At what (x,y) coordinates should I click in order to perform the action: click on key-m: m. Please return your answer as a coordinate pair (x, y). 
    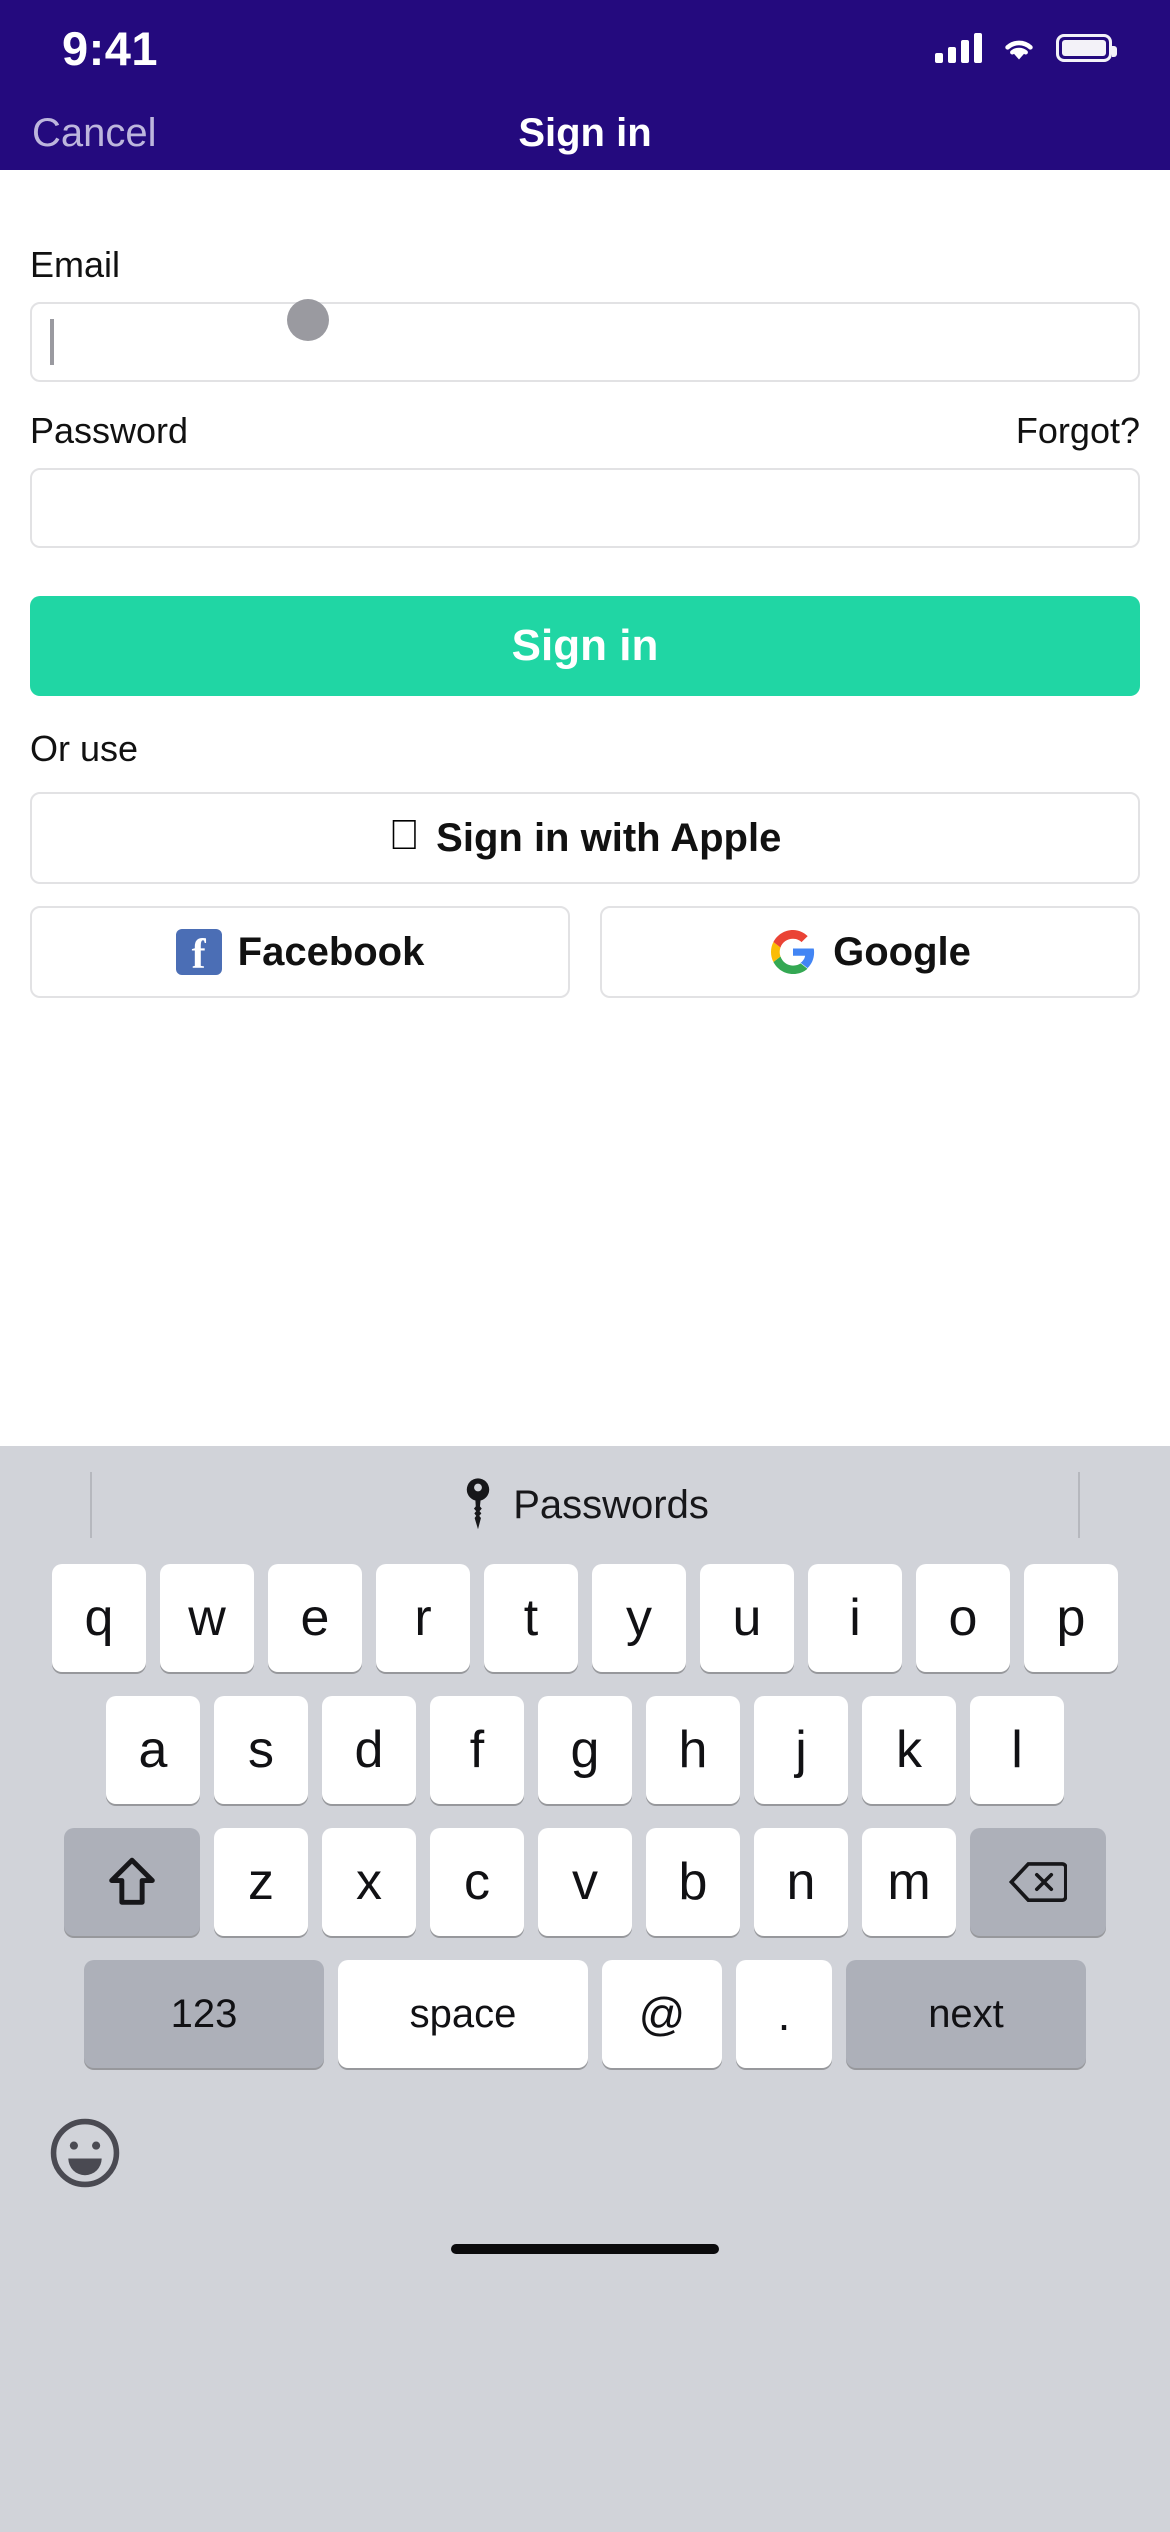
    Looking at the image, I should click on (909, 1882).